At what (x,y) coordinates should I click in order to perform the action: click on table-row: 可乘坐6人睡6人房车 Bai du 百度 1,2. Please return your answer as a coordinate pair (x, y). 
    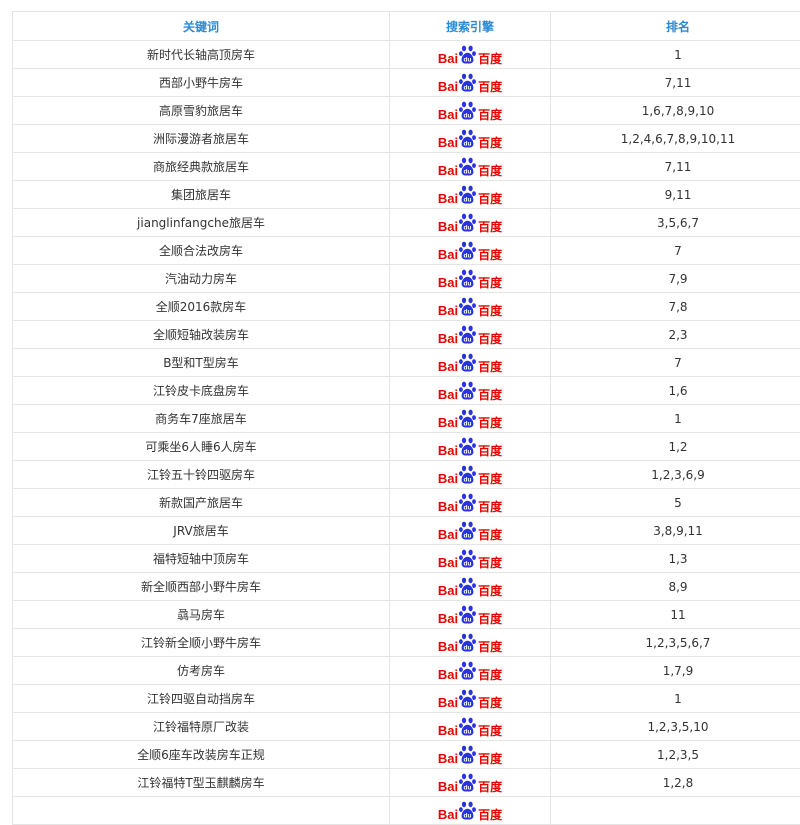
    Looking at the image, I should click on (406, 447).